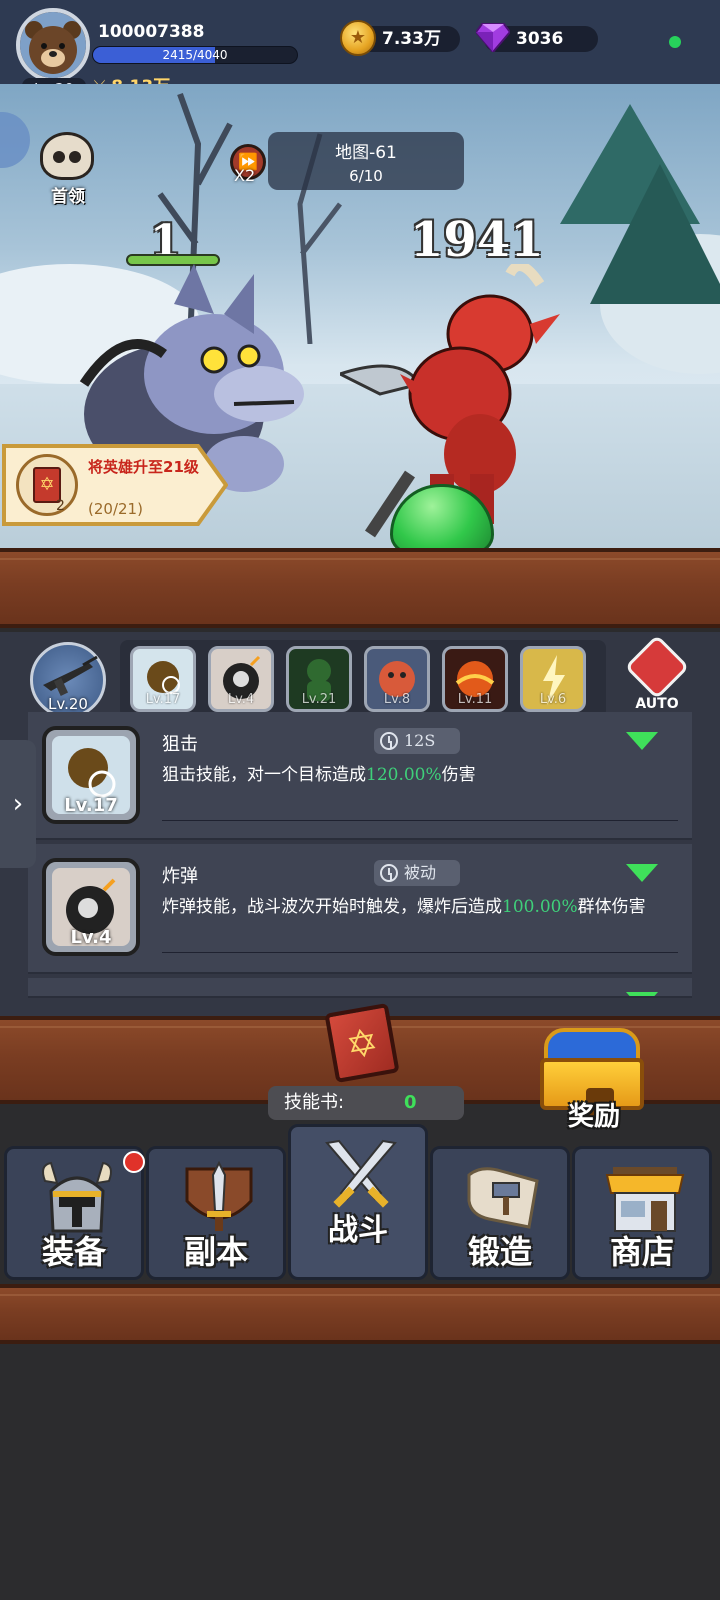 The width and height of the screenshot is (720, 1600). I want to click on gold-counter: 7.33万, so click(400, 38).